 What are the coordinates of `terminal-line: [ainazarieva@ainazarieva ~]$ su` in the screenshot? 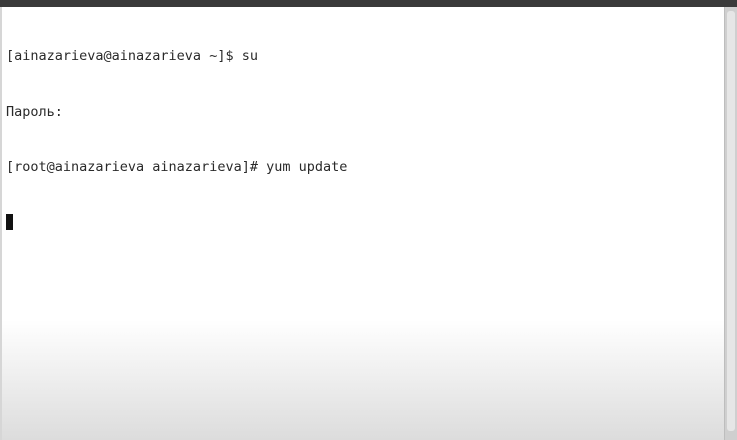 It's located at (132, 56).